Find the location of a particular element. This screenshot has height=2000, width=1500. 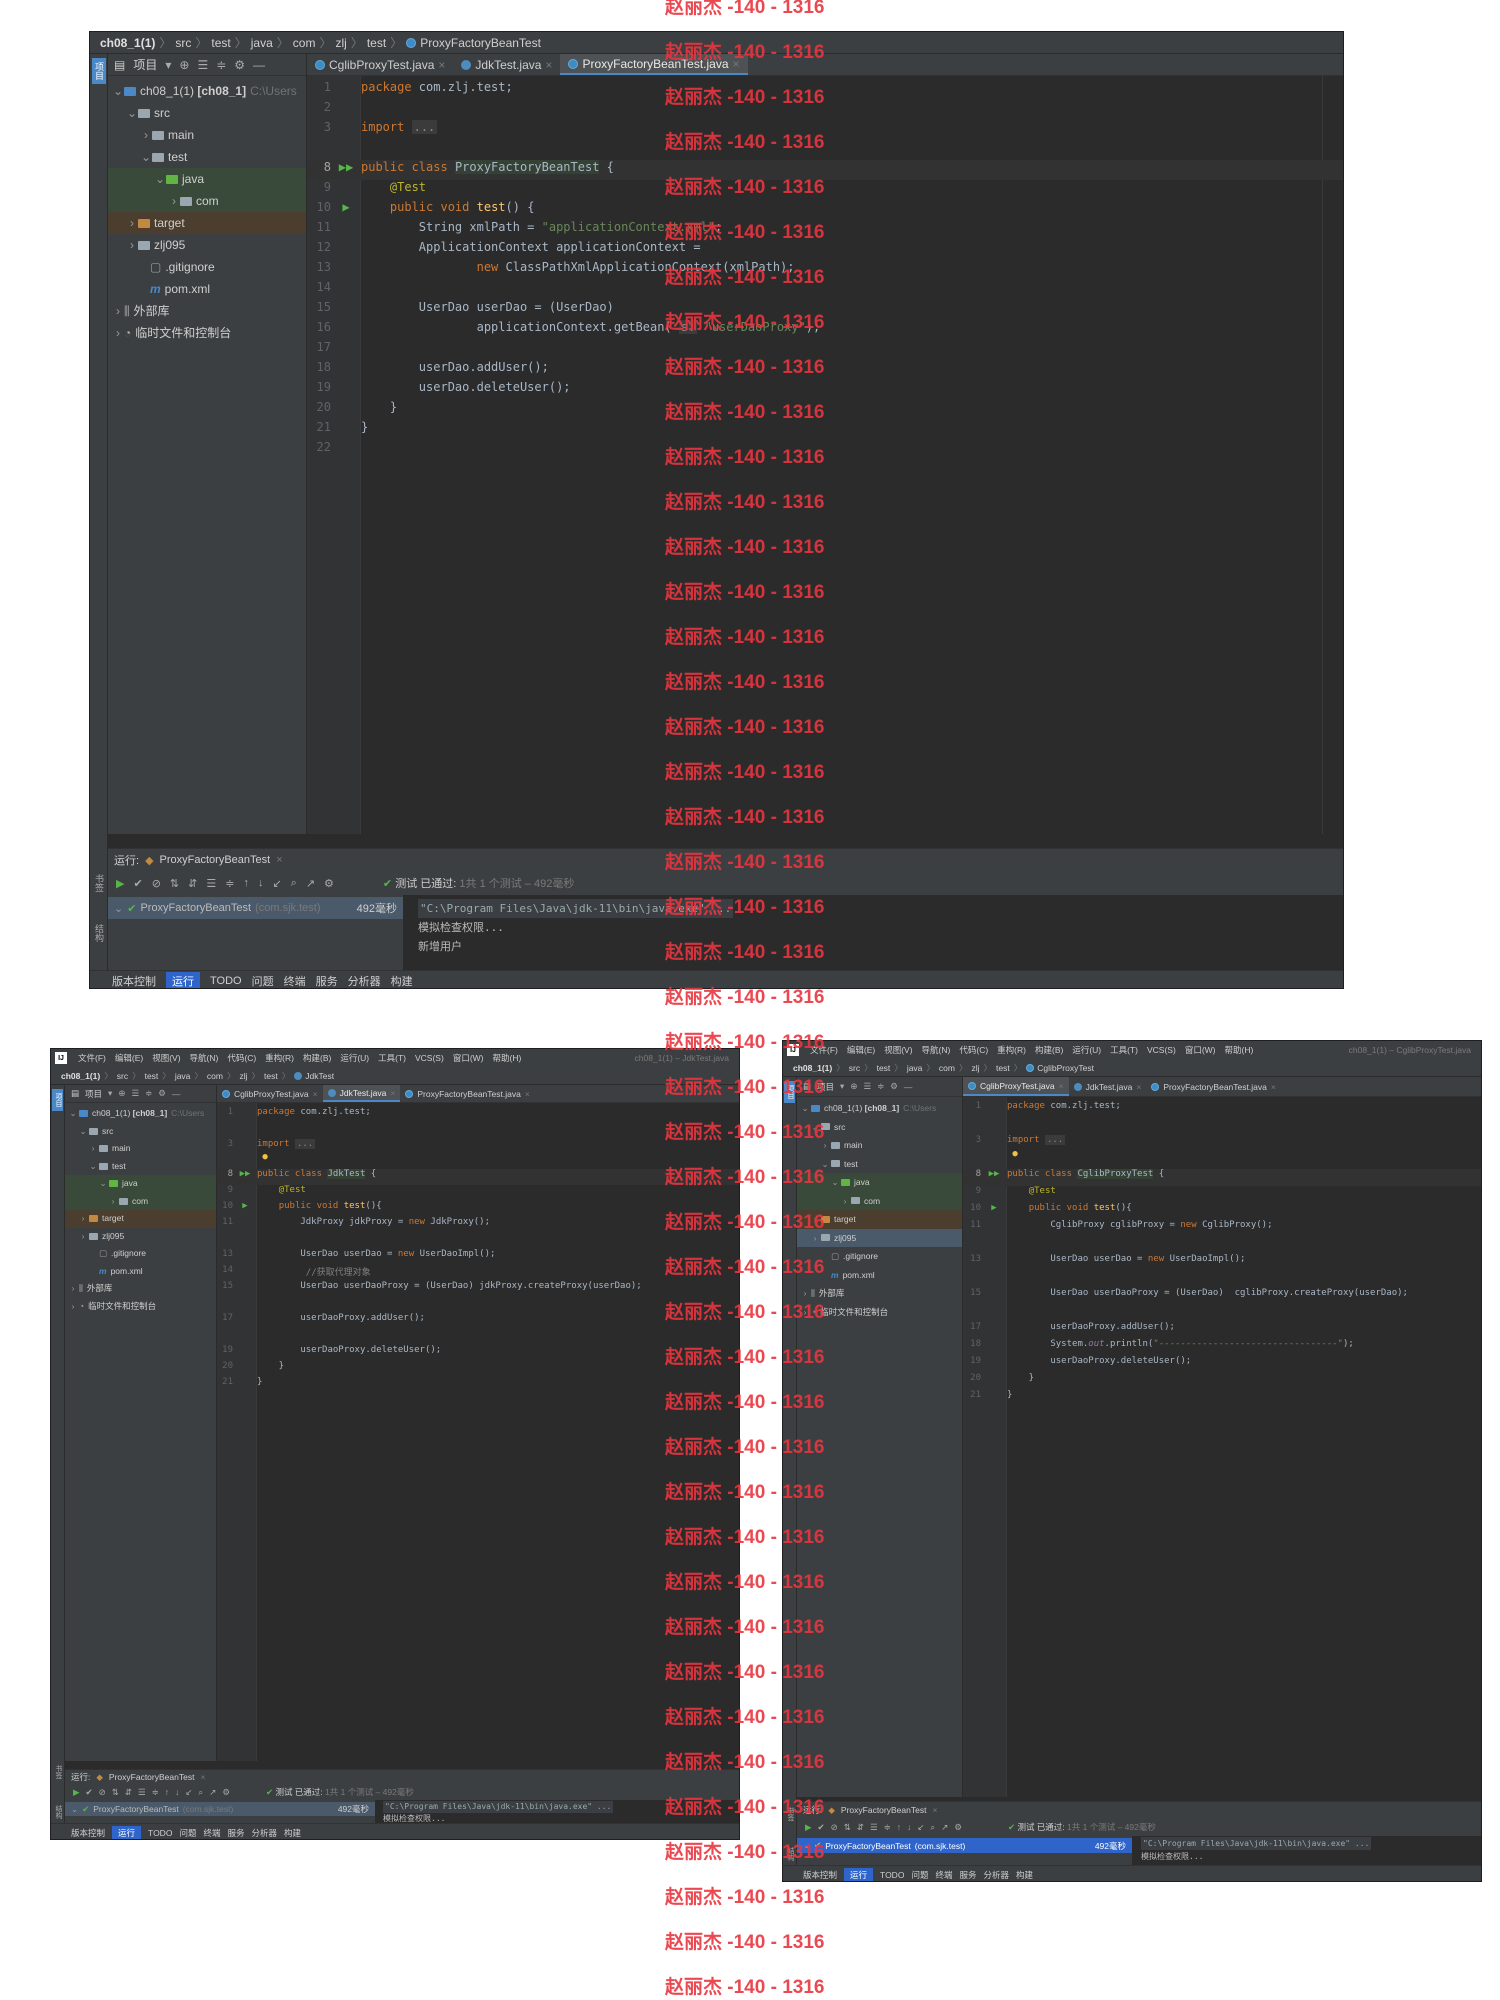

menu-help: 帮助(H) is located at coordinates (507, 1058).